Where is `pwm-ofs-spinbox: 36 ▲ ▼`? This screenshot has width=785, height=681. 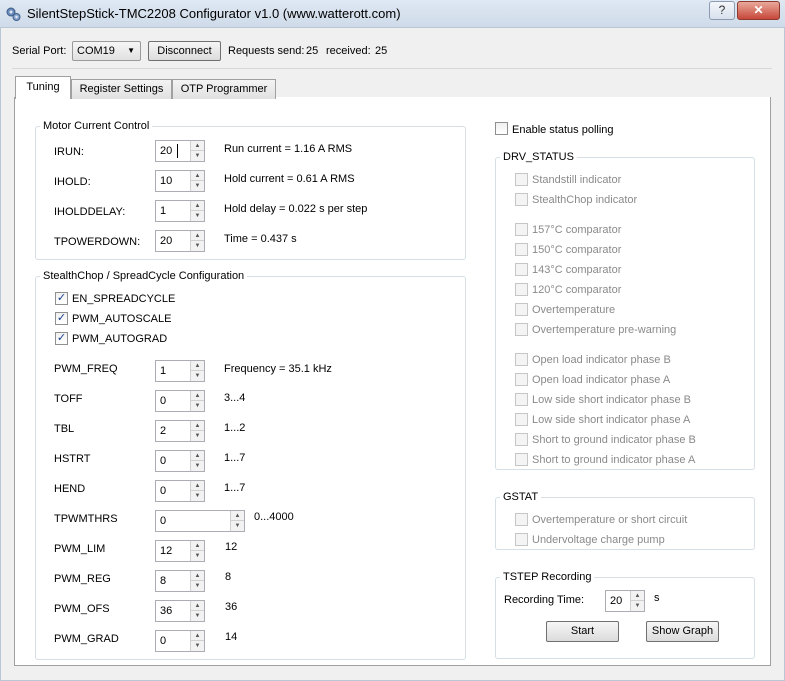 pwm-ofs-spinbox: 36 ▲ ▼ is located at coordinates (180, 611).